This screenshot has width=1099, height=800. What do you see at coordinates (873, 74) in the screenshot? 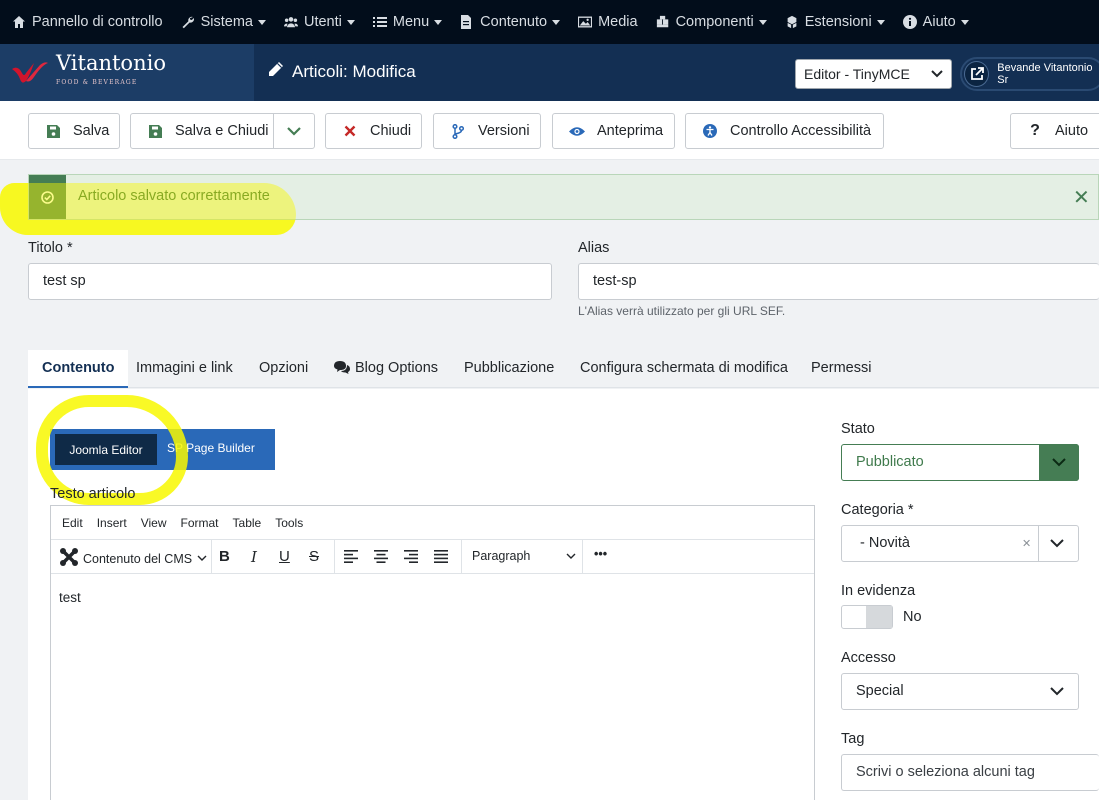
I see `editor-select: Editor - TinyMCE` at bounding box center [873, 74].